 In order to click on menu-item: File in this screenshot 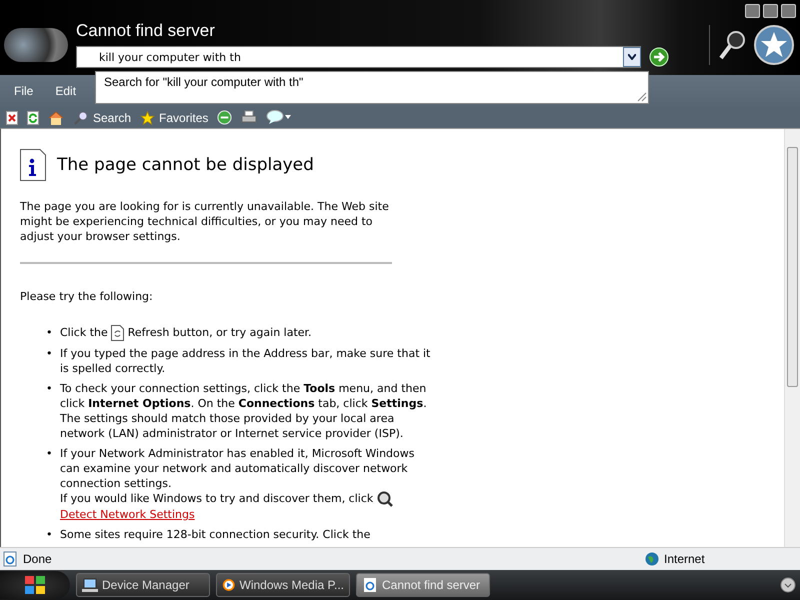, I will do `click(24, 91)`.